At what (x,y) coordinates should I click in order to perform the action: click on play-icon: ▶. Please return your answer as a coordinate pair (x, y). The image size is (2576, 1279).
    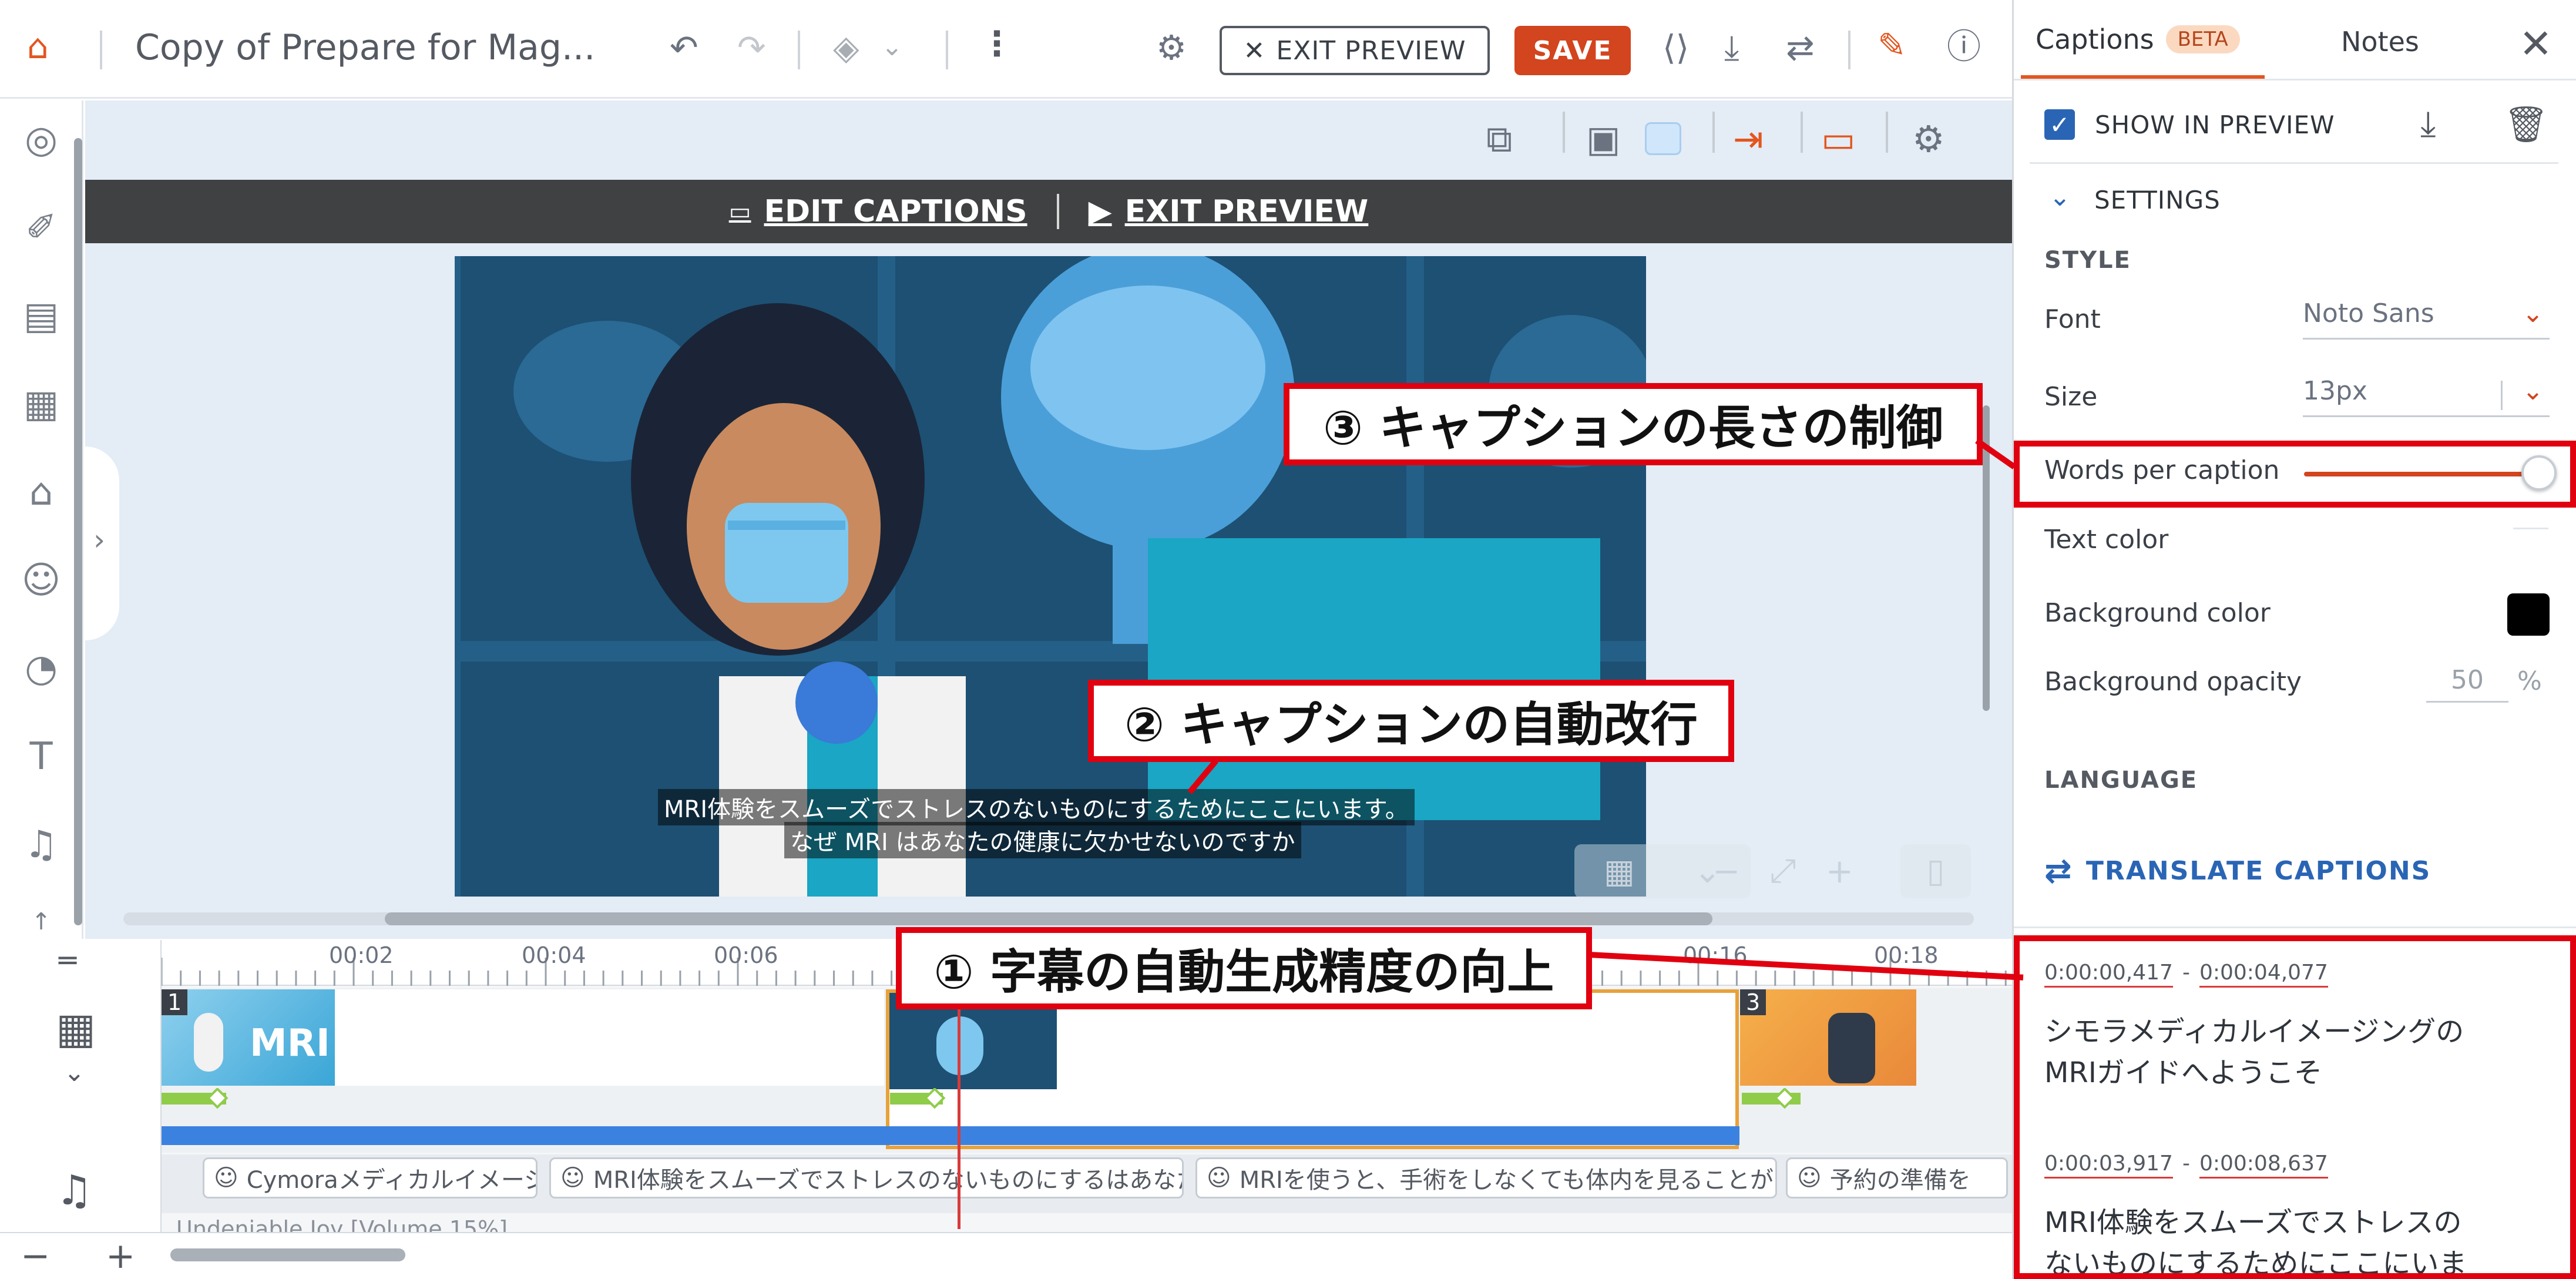
    Looking at the image, I should click on (1100, 212).